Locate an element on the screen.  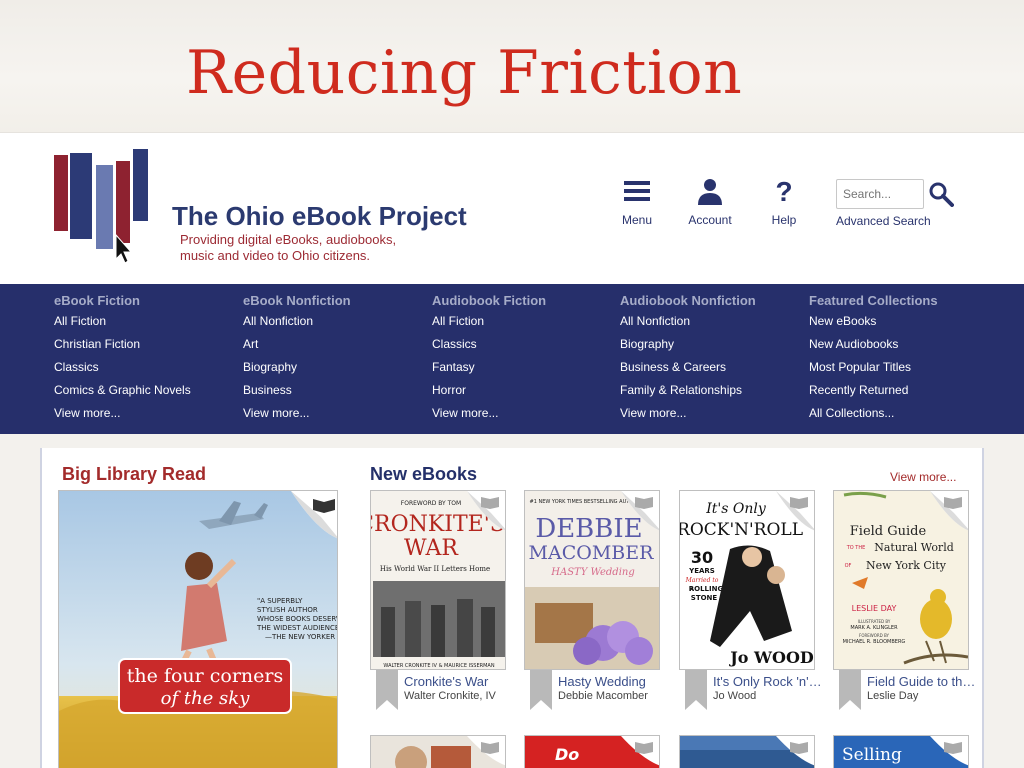
site-name: The Ohio eBook Project is located at coordinates (319, 216).